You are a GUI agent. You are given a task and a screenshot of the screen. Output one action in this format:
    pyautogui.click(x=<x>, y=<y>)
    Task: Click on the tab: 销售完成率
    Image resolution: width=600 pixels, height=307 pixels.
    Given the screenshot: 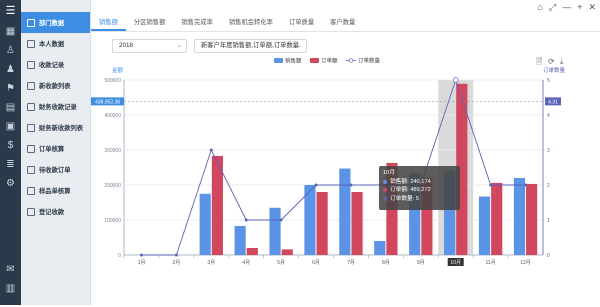 What is the action you would take?
    pyautogui.click(x=196, y=23)
    